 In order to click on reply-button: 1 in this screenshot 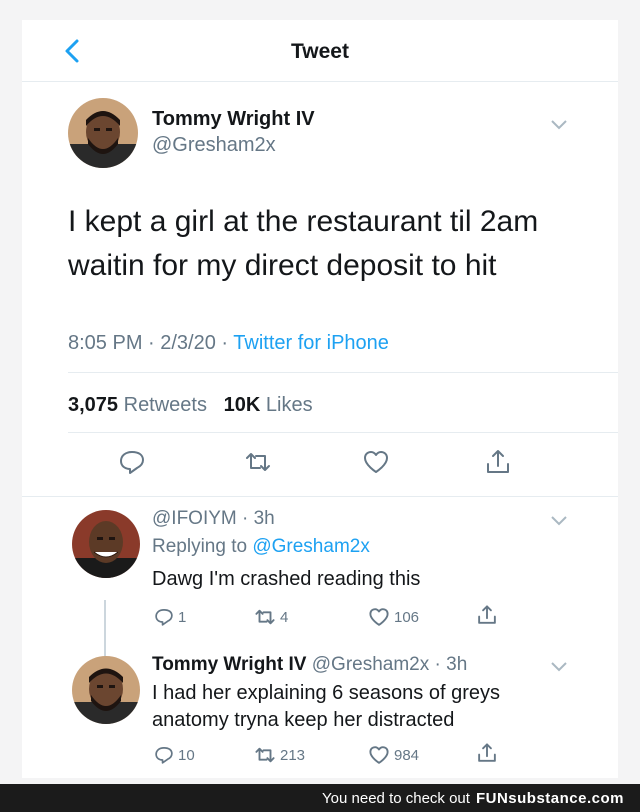, I will do `click(170, 617)`.